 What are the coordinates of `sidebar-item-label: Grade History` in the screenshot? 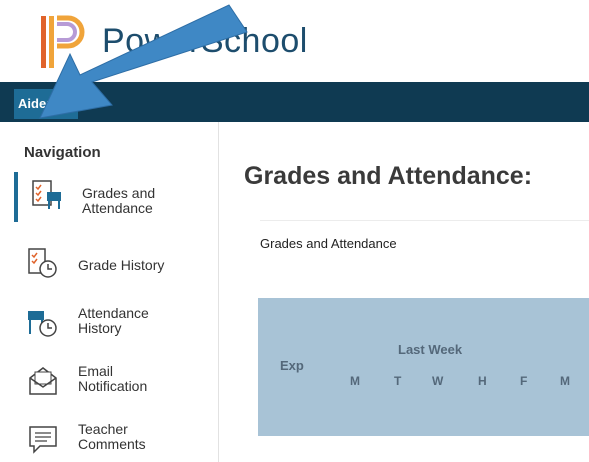 It's located at (121, 265).